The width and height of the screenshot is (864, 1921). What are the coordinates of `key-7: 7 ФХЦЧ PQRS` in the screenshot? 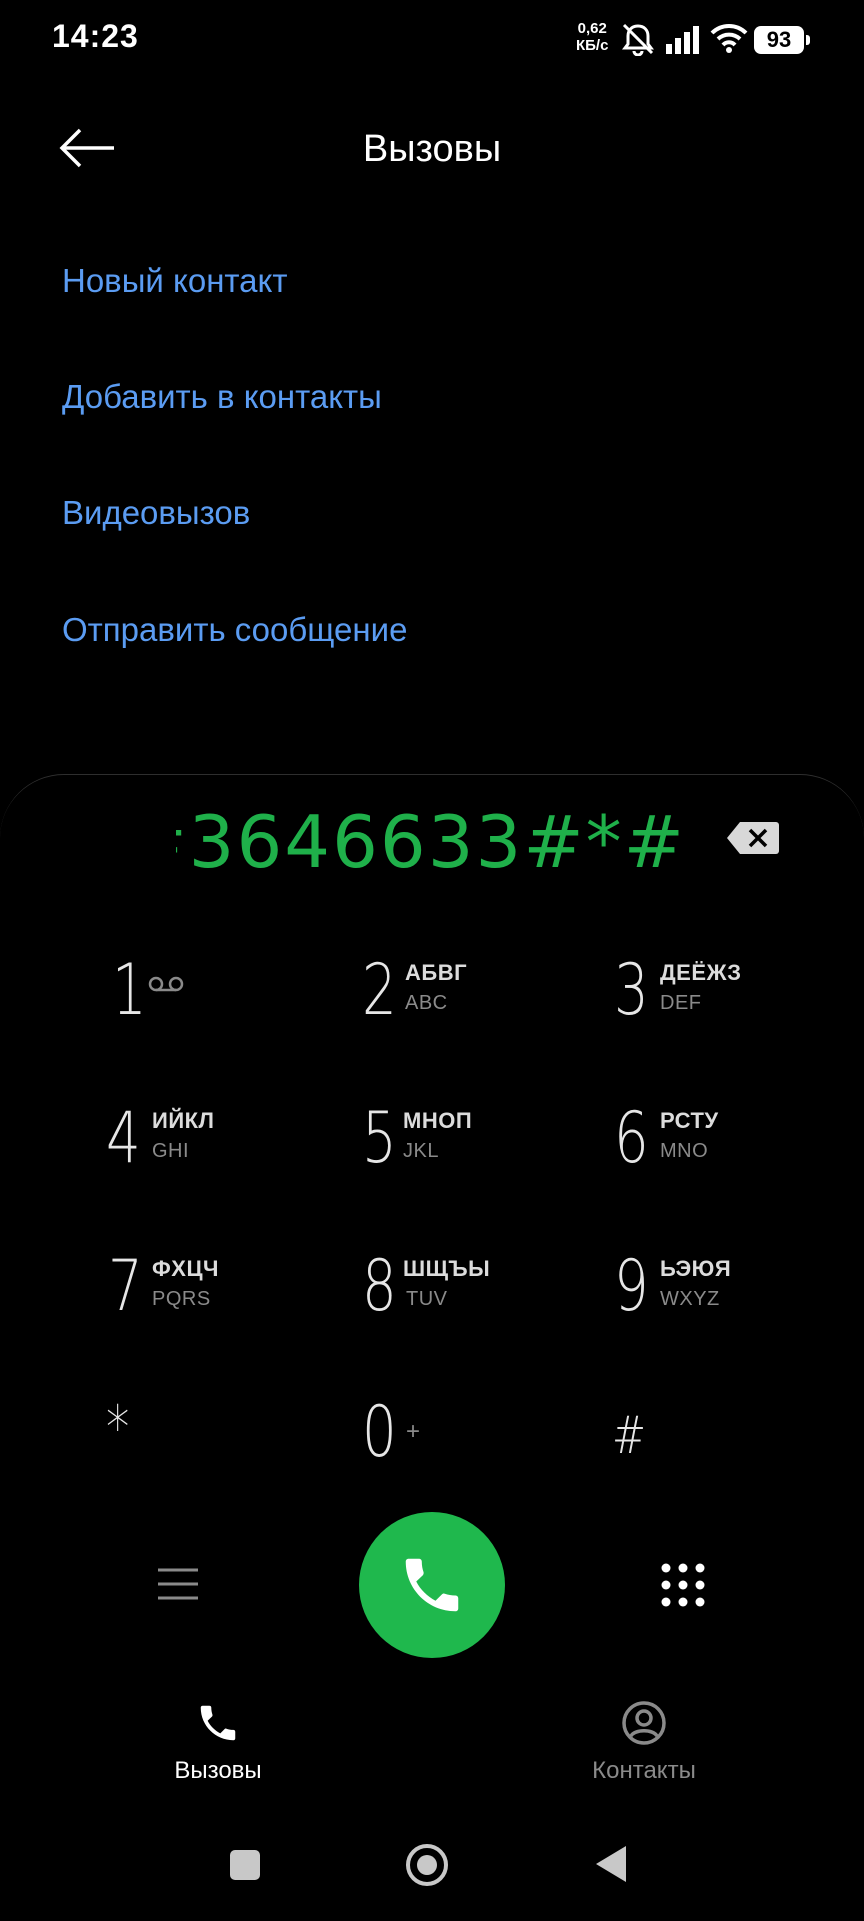 It's located at (226, 1301).